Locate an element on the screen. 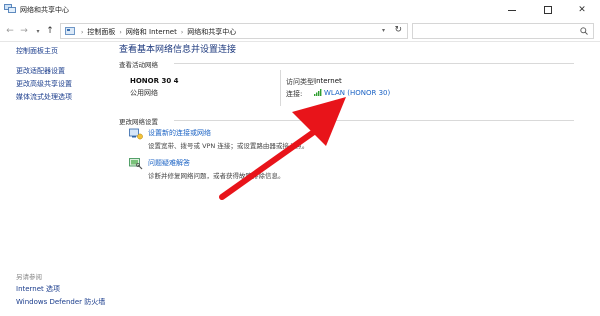  up-arrow-icon: ↑ is located at coordinates (50, 31).